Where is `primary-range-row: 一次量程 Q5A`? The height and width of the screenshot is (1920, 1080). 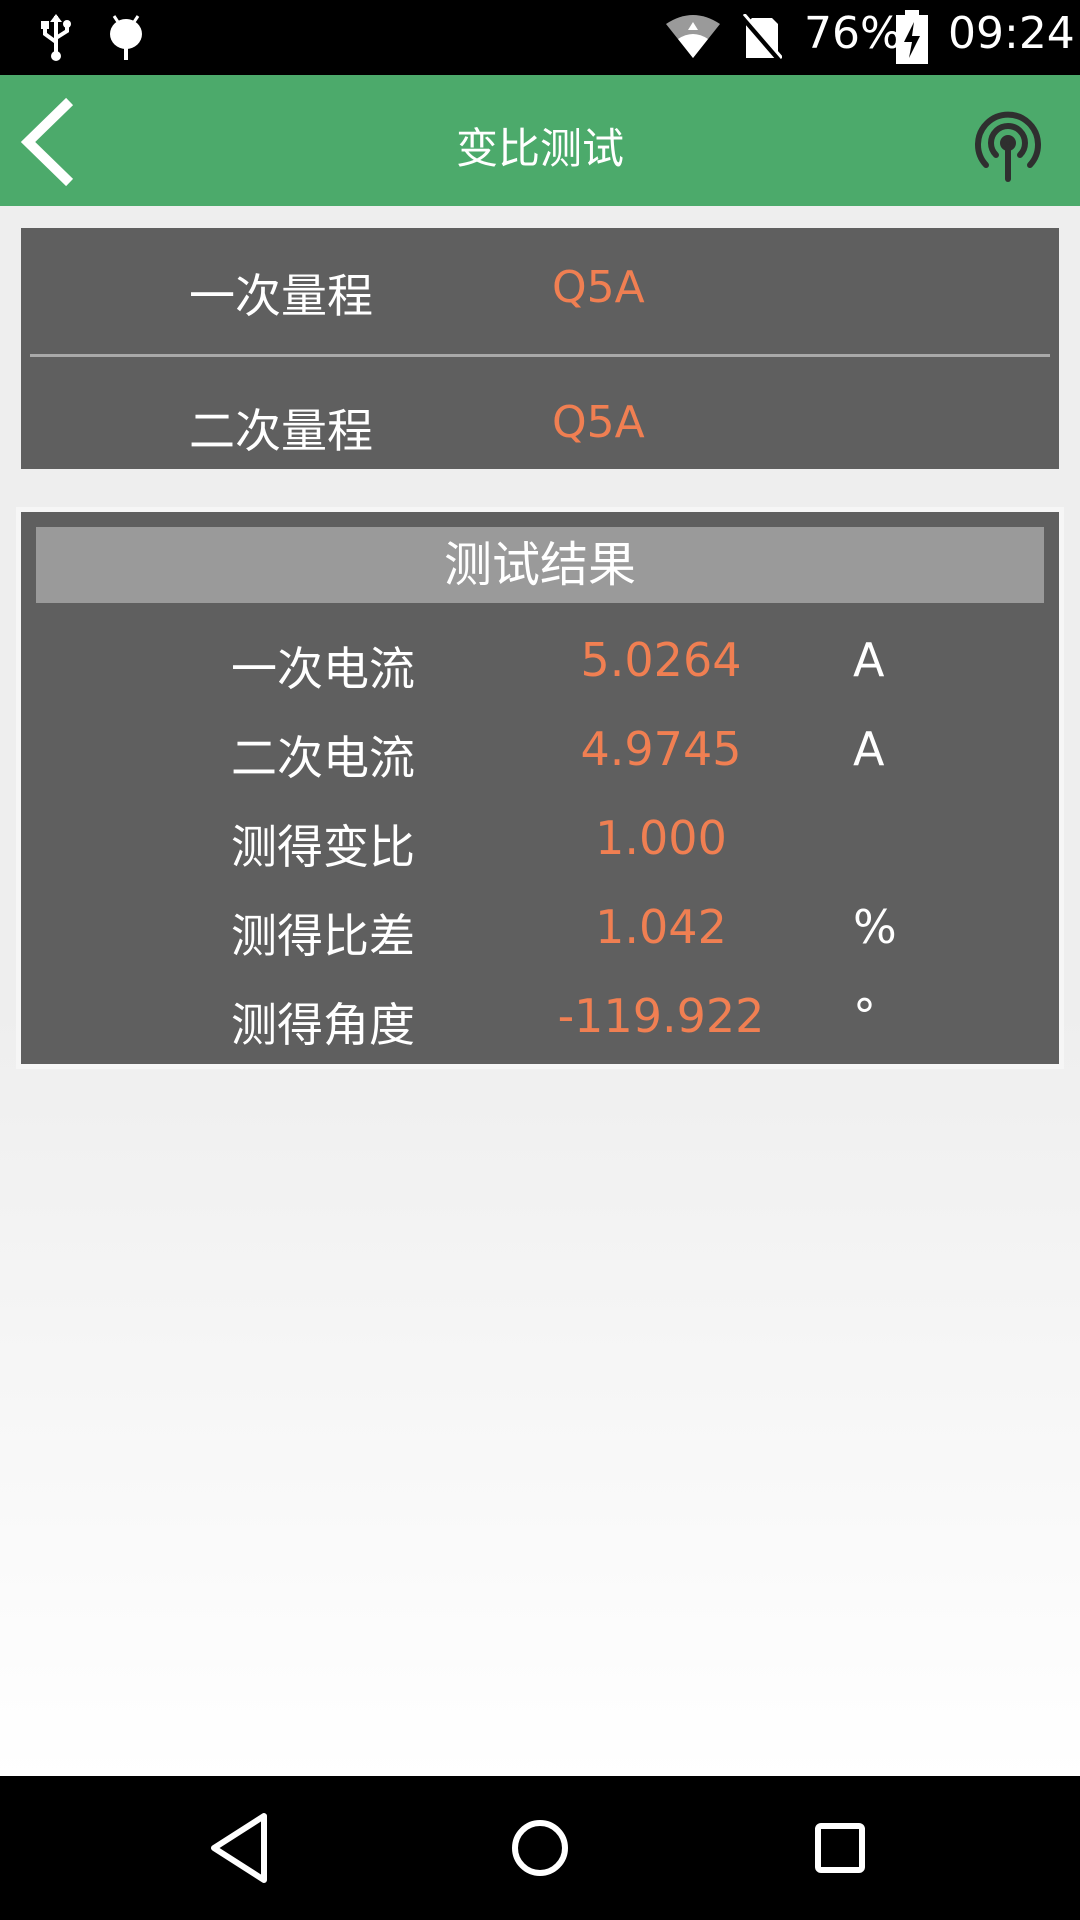
primary-range-row: 一次量程 Q5A is located at coordinates (540, 288).